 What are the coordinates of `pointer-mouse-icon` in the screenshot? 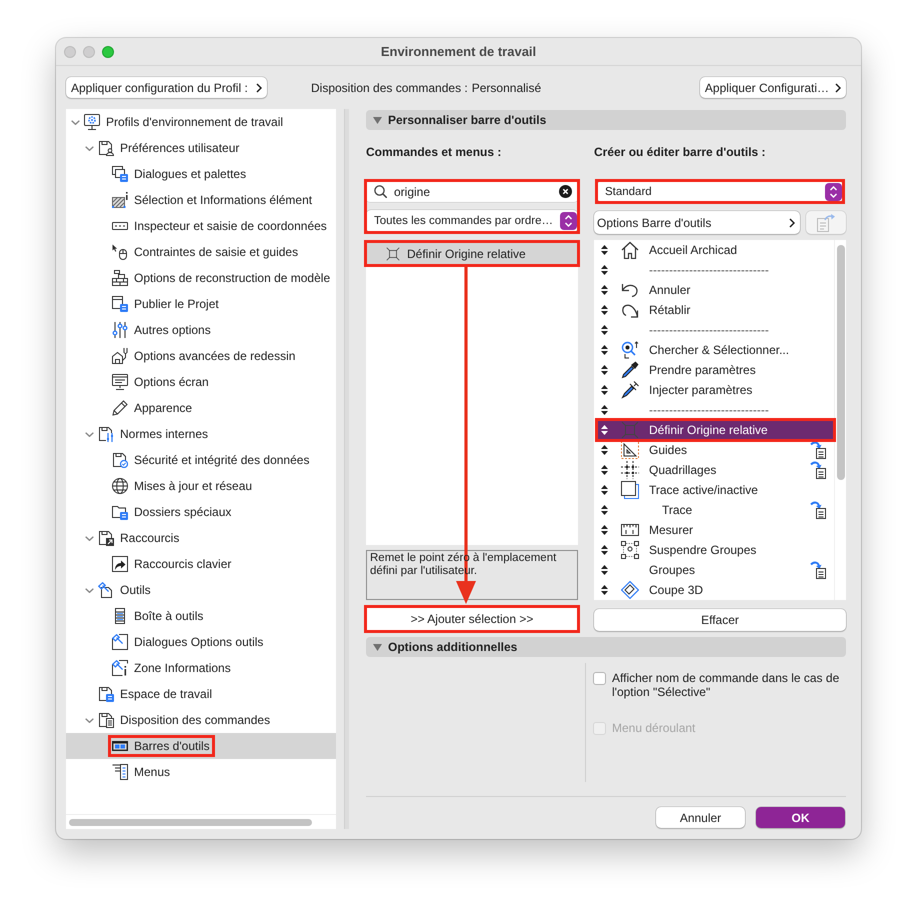 It's located at (120, 252).